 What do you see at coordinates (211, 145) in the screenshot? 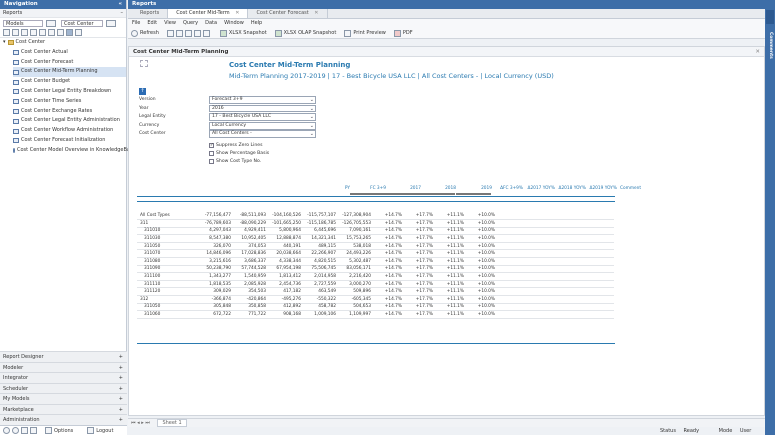
I see `checkbox: ✓` at bounding box center [211, 145].